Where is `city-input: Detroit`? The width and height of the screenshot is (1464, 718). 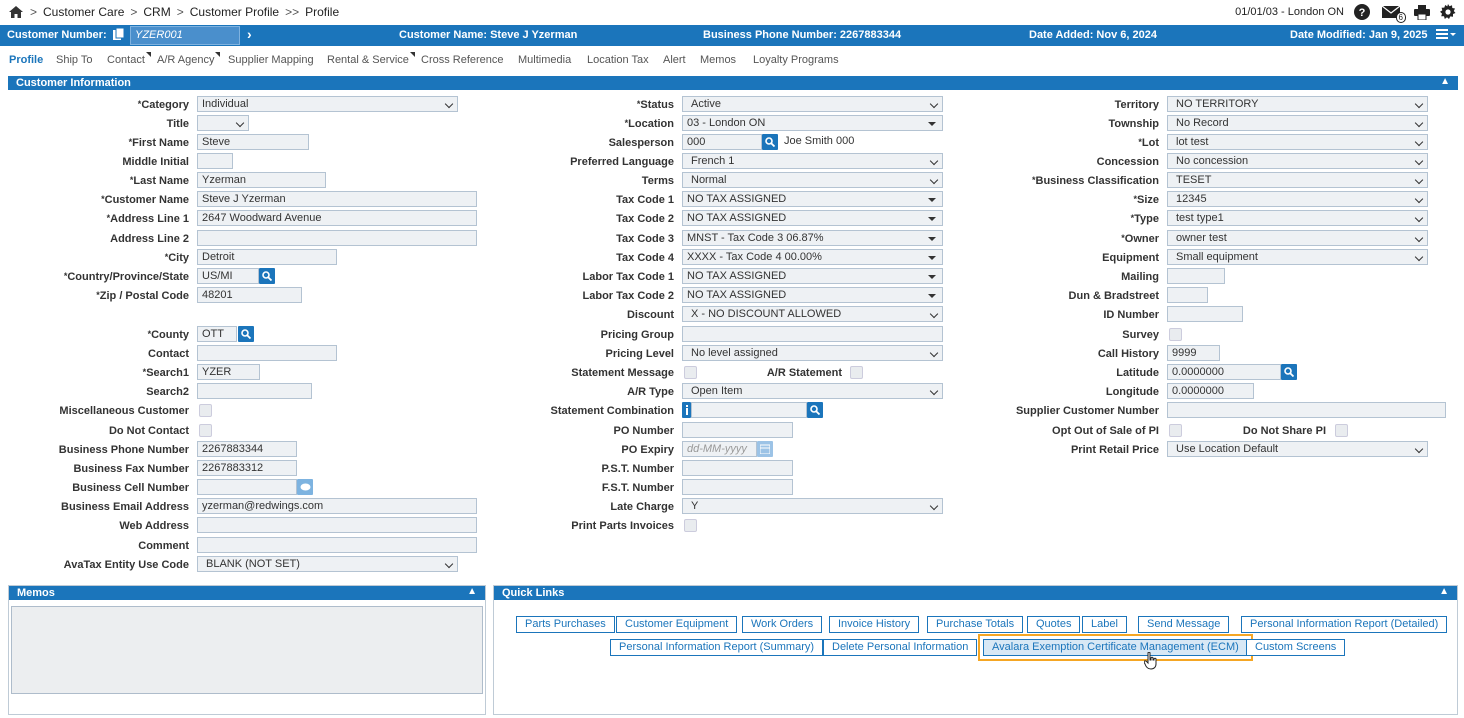
city-input: Detroit is located at coordinates (267, 257).